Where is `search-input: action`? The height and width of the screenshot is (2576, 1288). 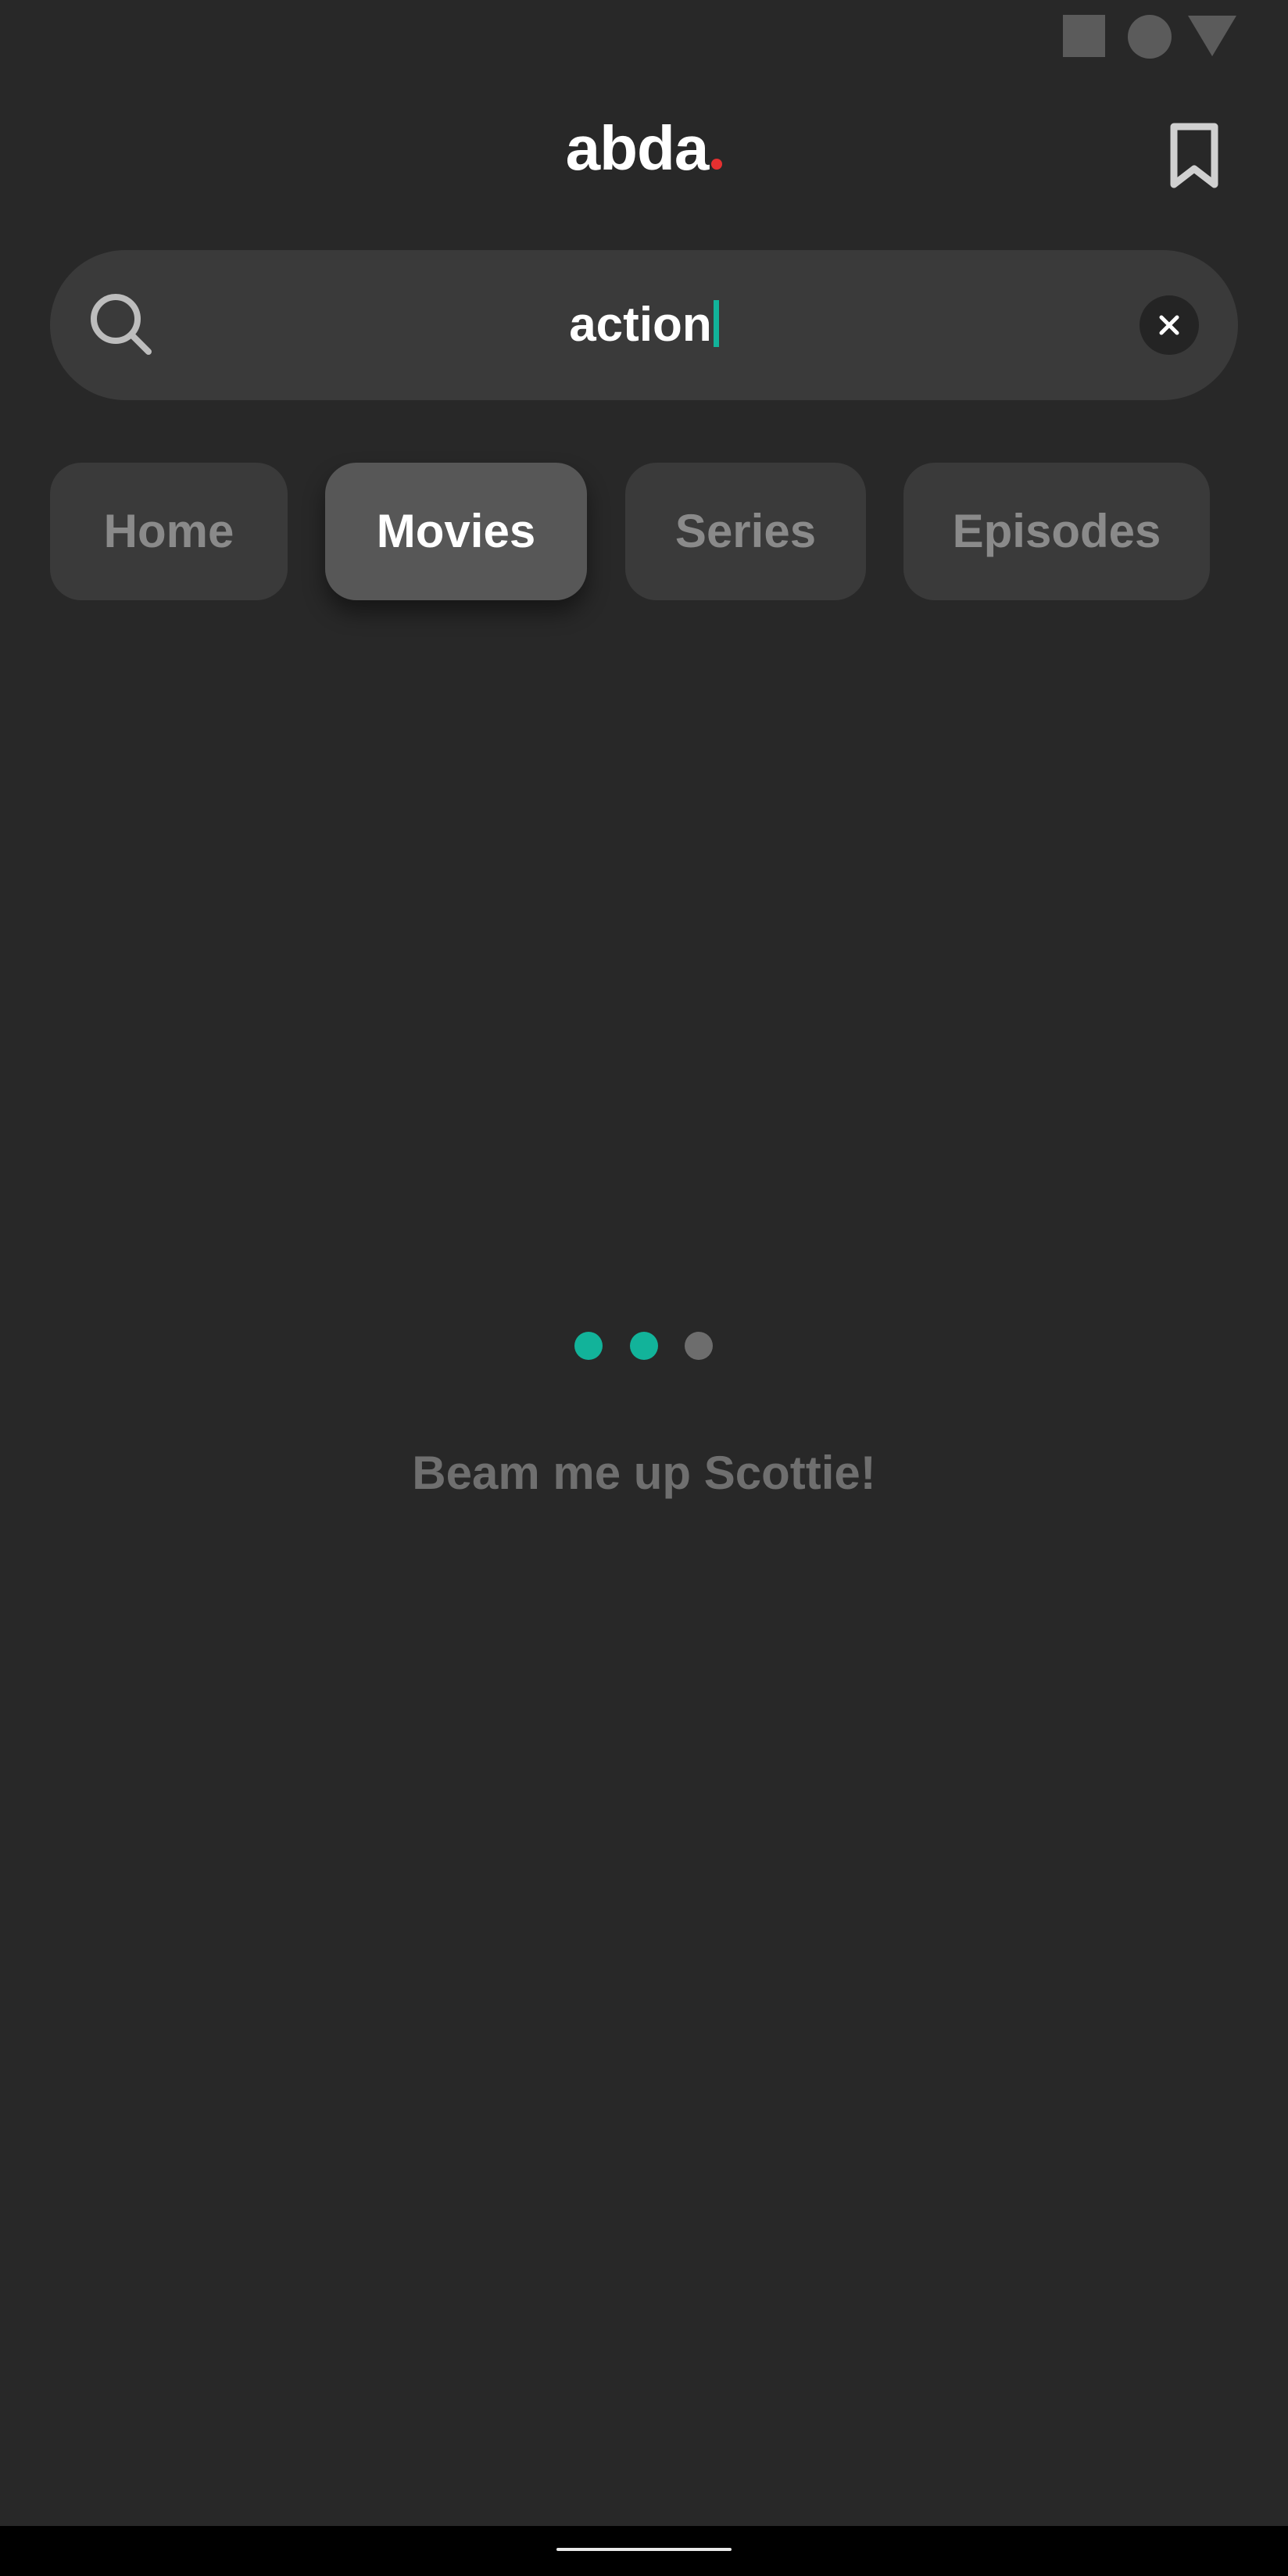 search-input: action is located at coordinates (644, 325).